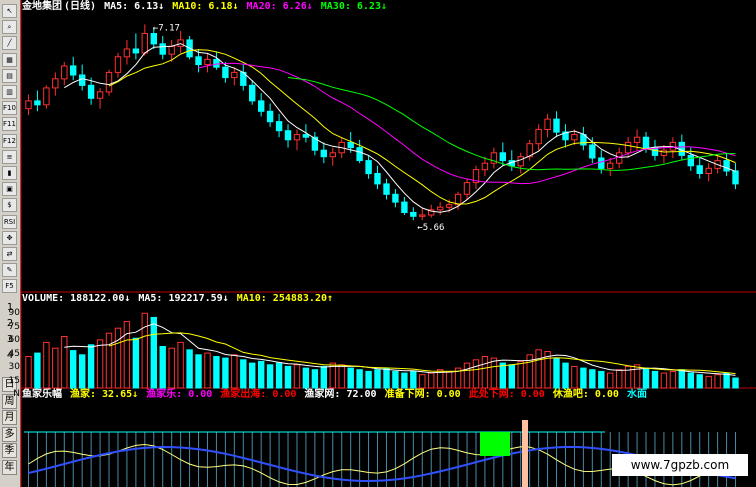  What do you see at coordinates (166, 28) in the screenshot?
I see `high-price-label: ←7.17` at bounding box center [166, 28].